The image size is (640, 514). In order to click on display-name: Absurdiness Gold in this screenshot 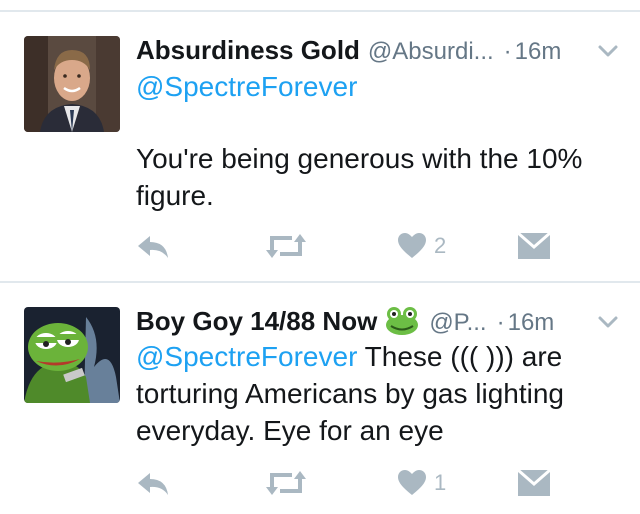, I will do `click(248, 50)`.